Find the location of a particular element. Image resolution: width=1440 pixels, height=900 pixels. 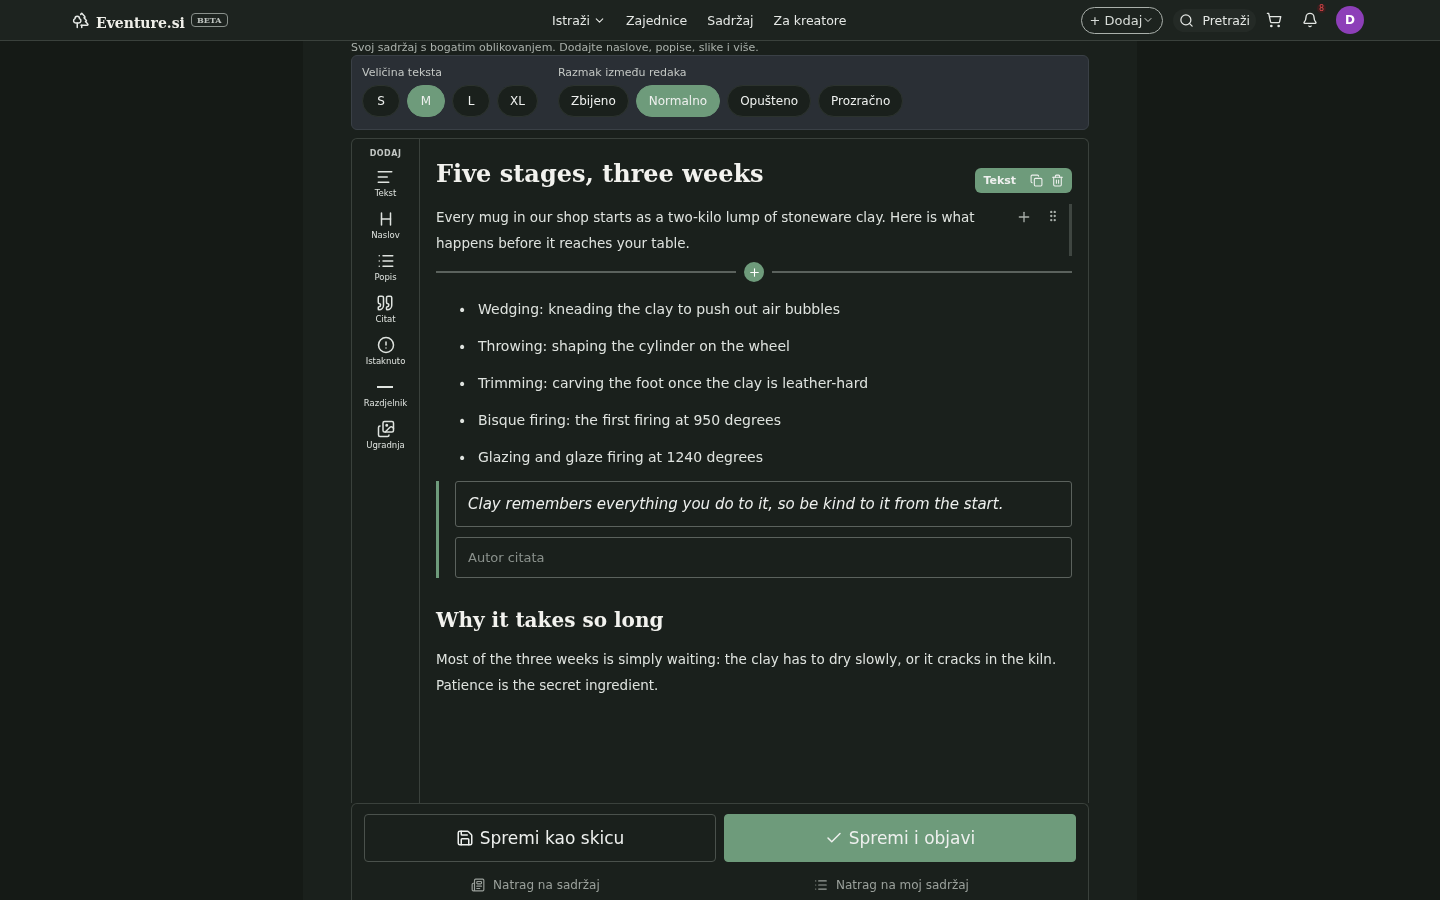

tool-button: Popis is located at coordinates (385, 267).